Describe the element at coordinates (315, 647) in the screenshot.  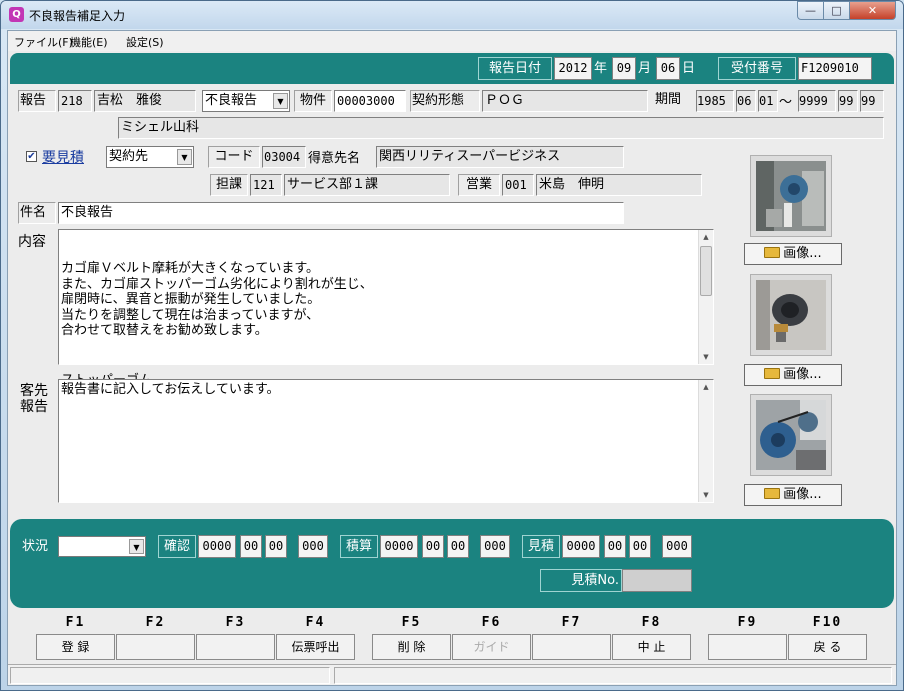
I see `recall-slip-button: 伝票呼出` at that location.